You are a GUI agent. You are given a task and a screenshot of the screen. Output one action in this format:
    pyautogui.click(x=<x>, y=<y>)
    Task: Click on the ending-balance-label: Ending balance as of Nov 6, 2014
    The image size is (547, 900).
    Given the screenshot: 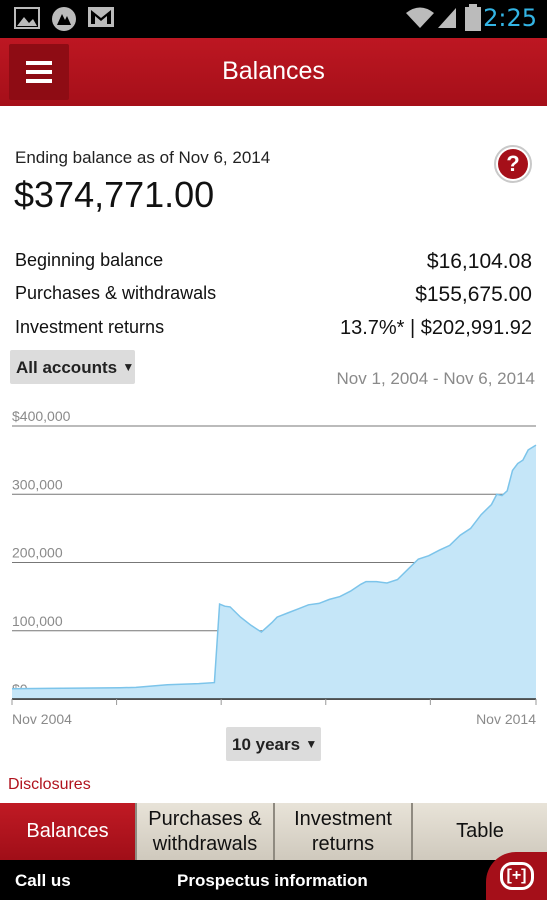 What is the action you would take?
    pyautogui.click(x=143, y=157)
    